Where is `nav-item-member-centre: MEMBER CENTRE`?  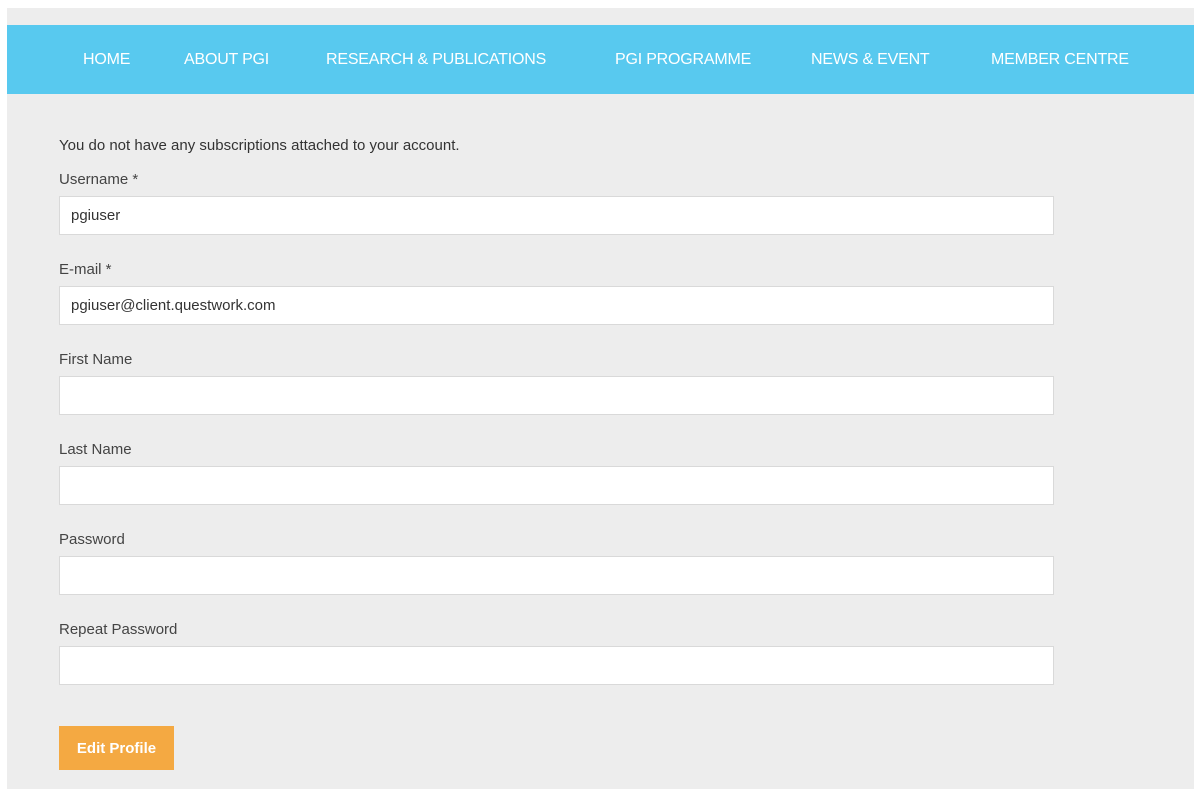
nav-item-member-centre: MEMBER CENTRE is located at coordinates (1060, 59).